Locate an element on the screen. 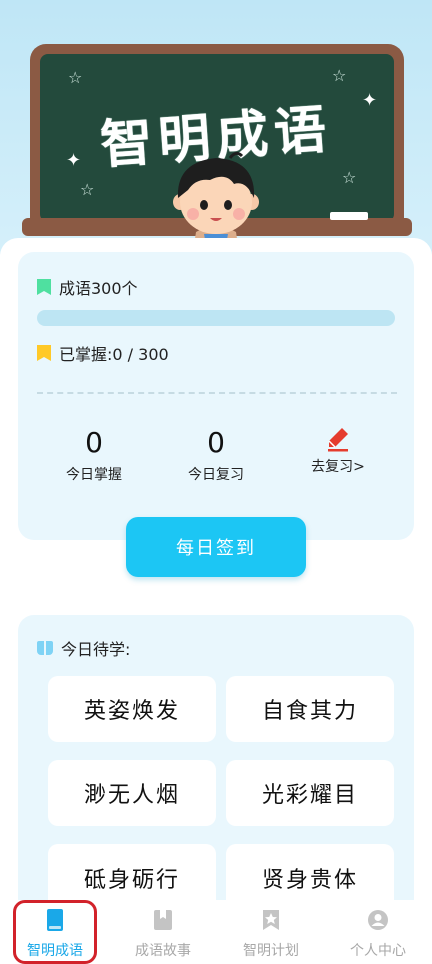  pencil-icon is located at coordinates (338, 440).